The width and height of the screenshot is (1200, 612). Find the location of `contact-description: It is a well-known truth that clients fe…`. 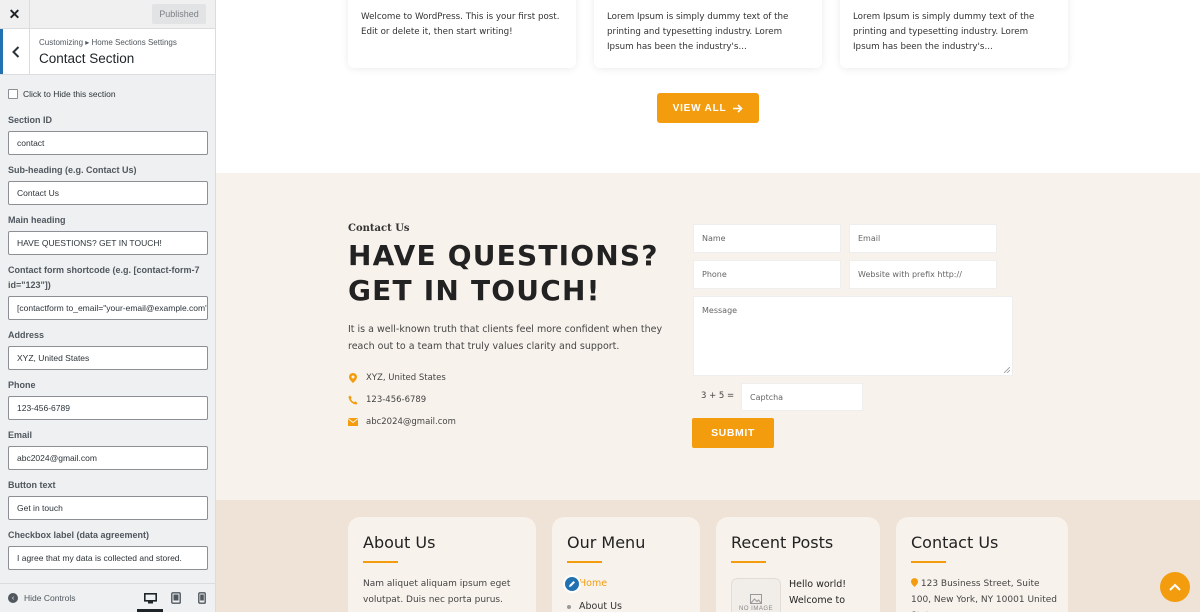

contact-description: It is a well-known truth that clients fe… is located at coordinates (505, 338).